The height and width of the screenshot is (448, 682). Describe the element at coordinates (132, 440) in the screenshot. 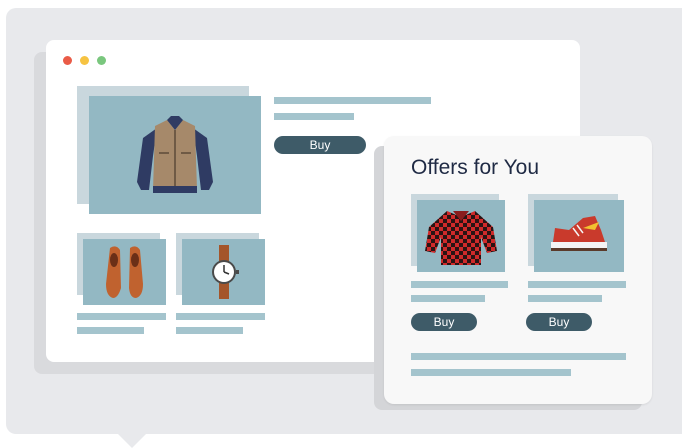

I see `speech-bubble-tail` at that location.